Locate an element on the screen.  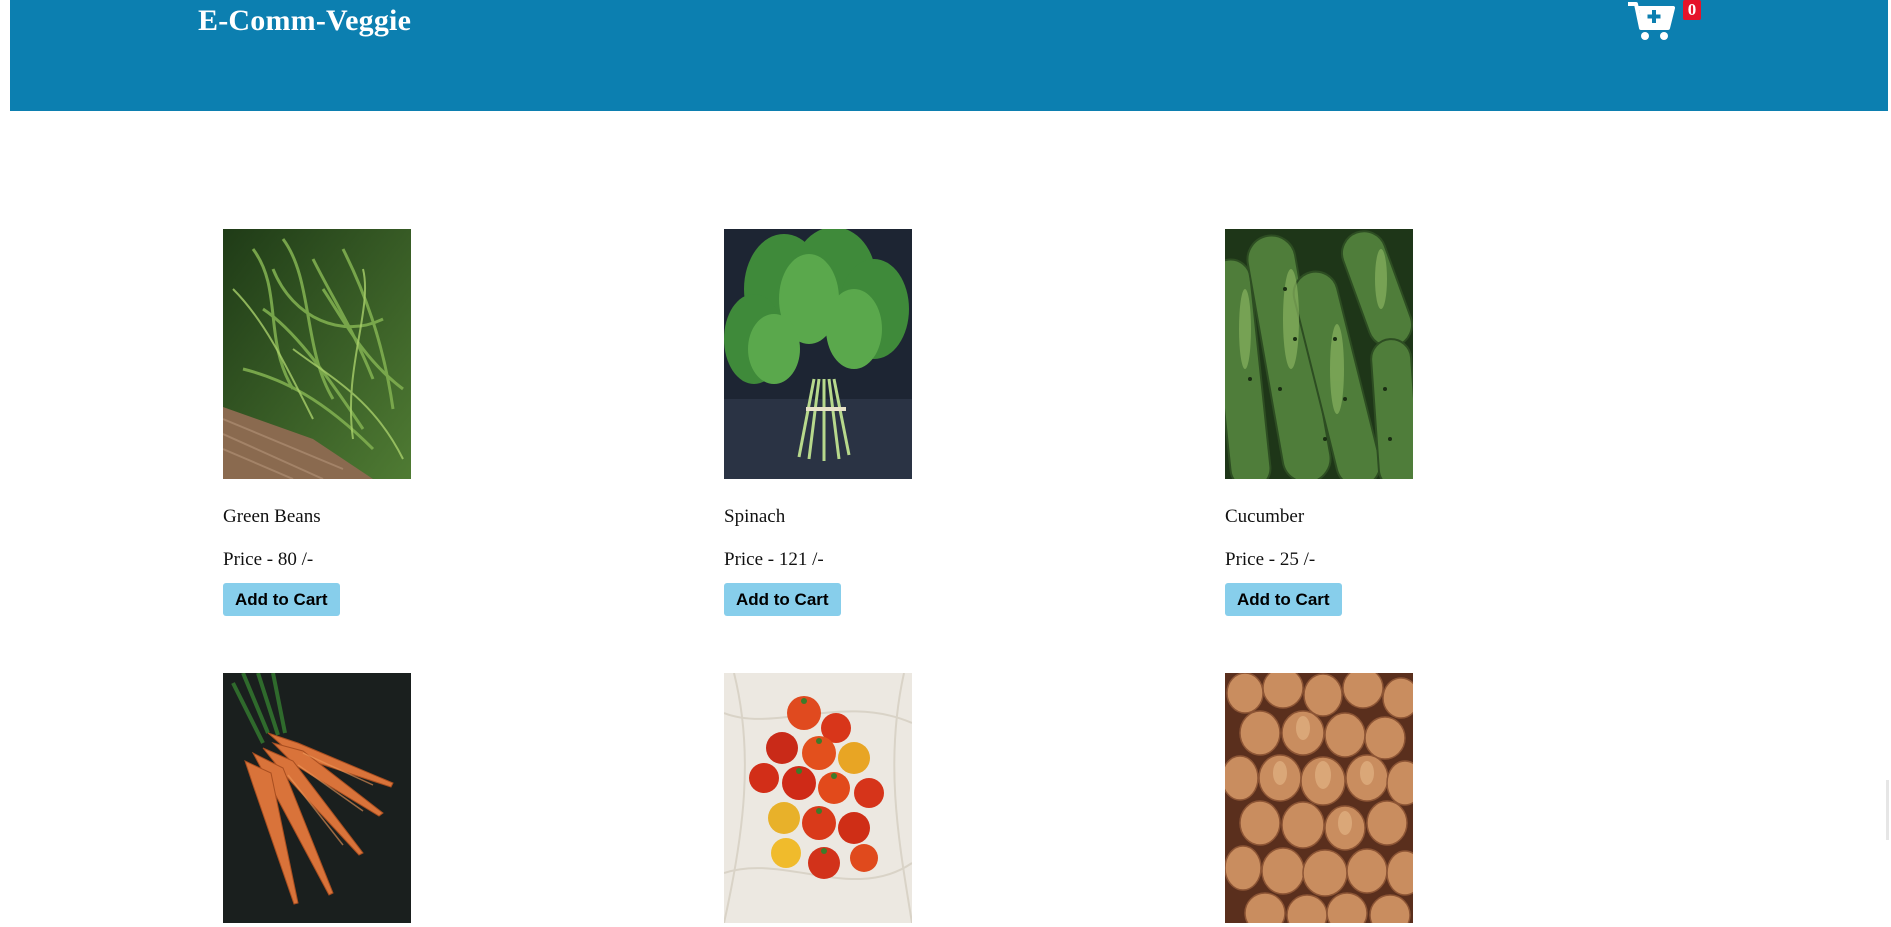
product-card: Cucumber Price - 25 /- Add to Cart is located at coordinates (1395, 422).